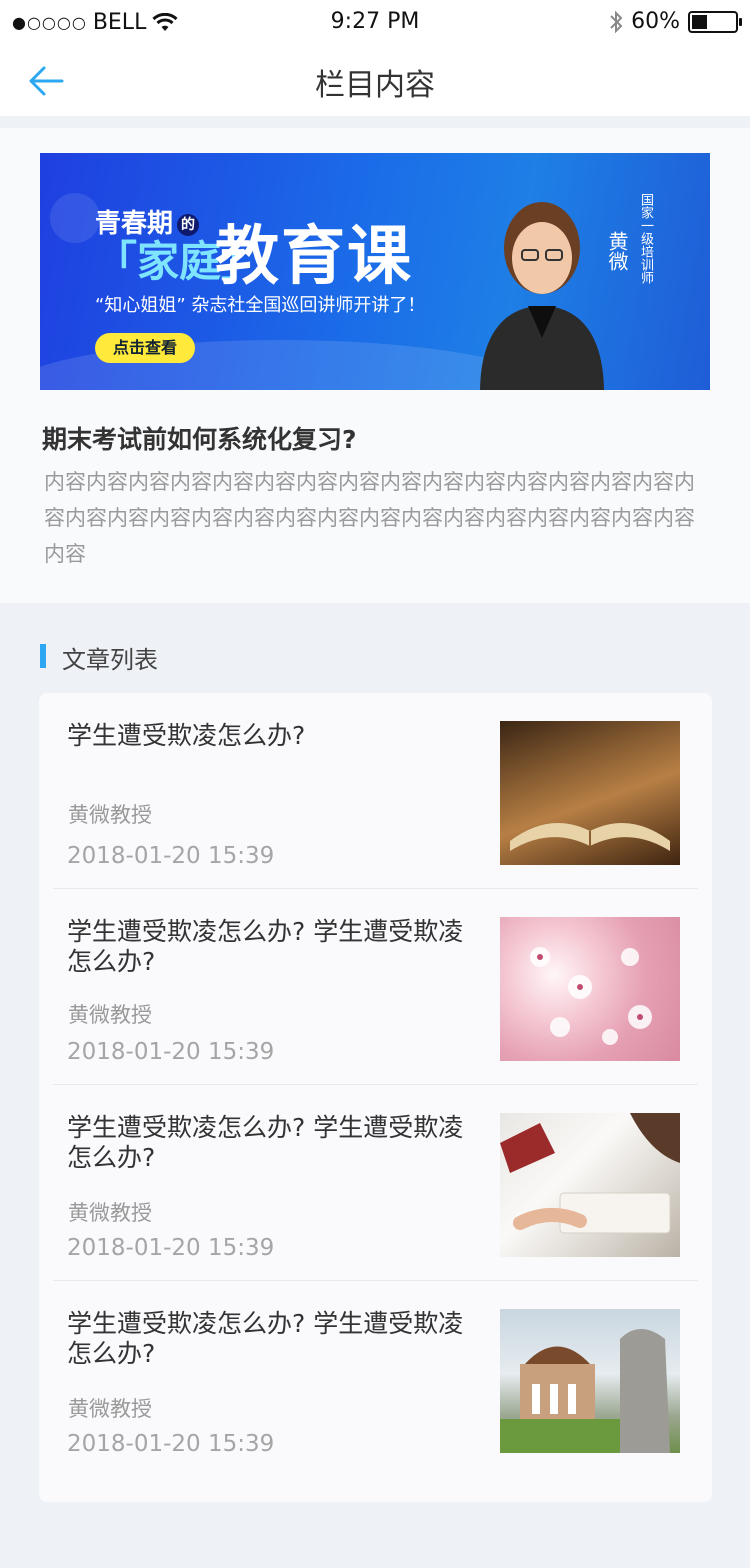 Image resolution: width=750 pixels, height=1568 pixels. I want to click on featured-headline: 期末考试前如何系统化复习?, so click(199, 438).